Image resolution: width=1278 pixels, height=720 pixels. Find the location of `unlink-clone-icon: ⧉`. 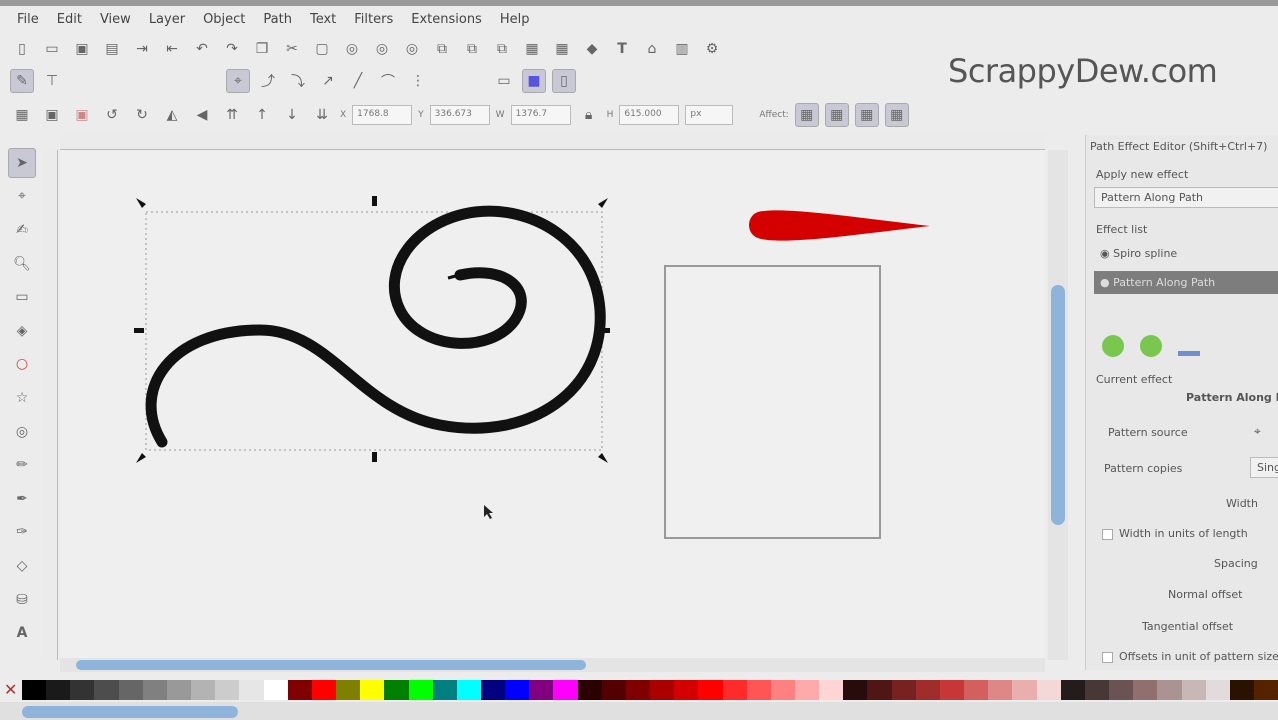

unlink-clone-icon: ⧉ is located at coordinates (502, 49).